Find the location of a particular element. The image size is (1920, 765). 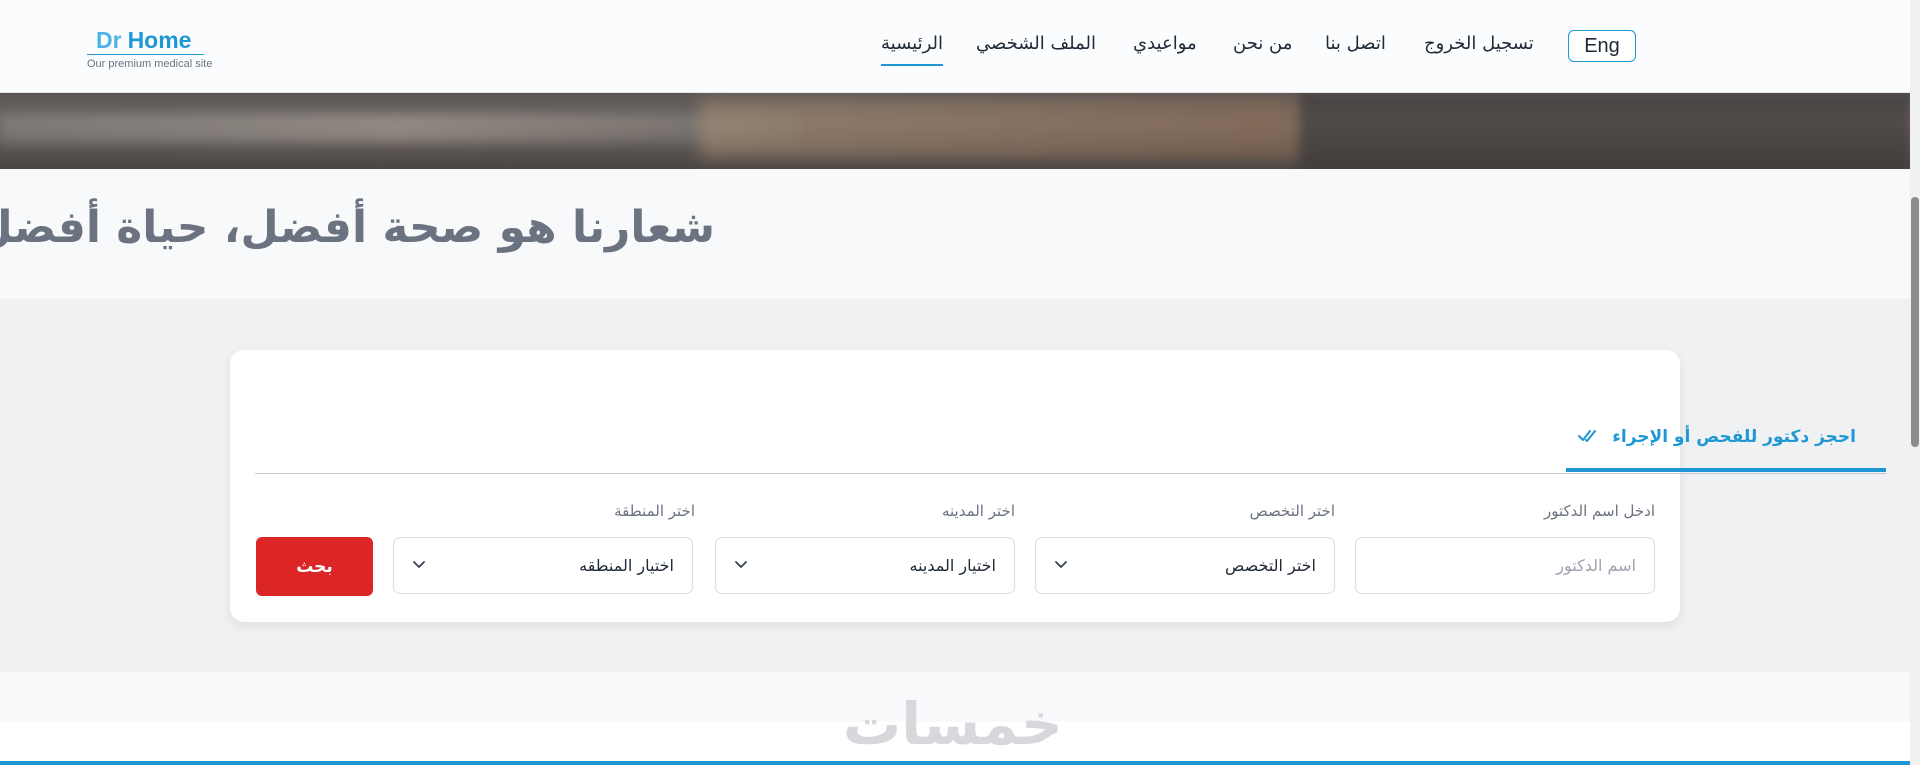

double-check-icon is located at coordinates (1589, 437).